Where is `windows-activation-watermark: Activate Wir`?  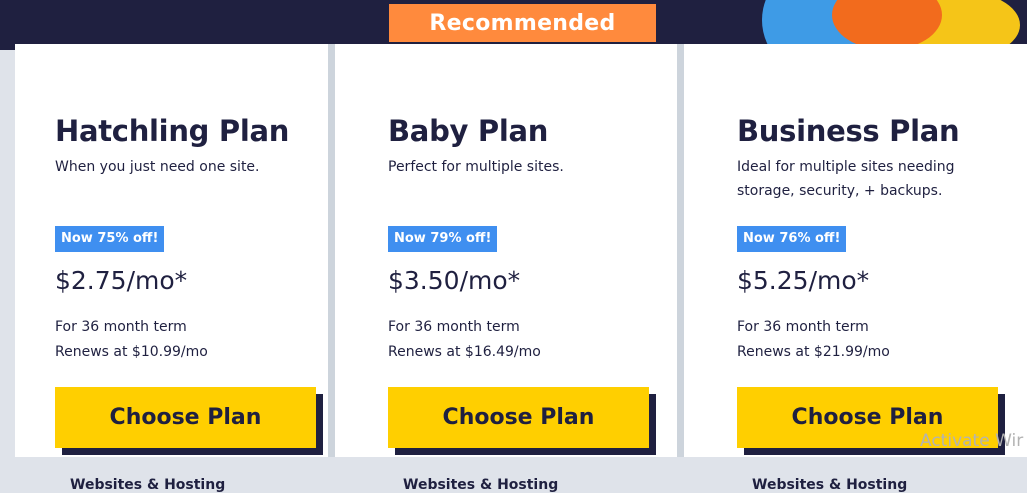
windows-activation-watermark: Activate Wir is located at coordinates (972, 441).